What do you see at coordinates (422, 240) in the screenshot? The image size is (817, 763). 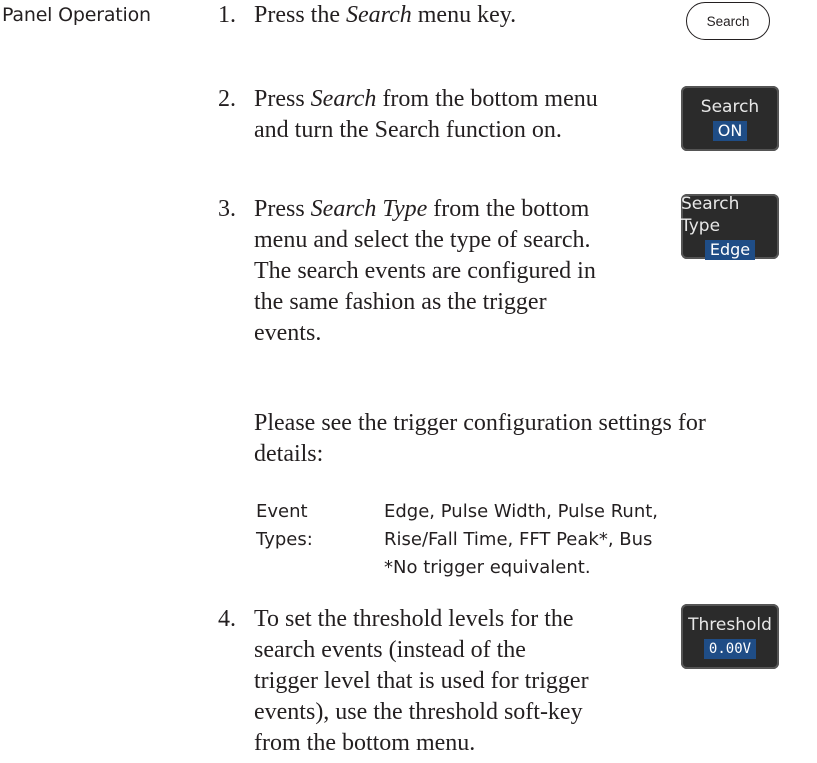 I see `step-3-line-2: menu and select the type of search.` at bounding box center [422, 240].